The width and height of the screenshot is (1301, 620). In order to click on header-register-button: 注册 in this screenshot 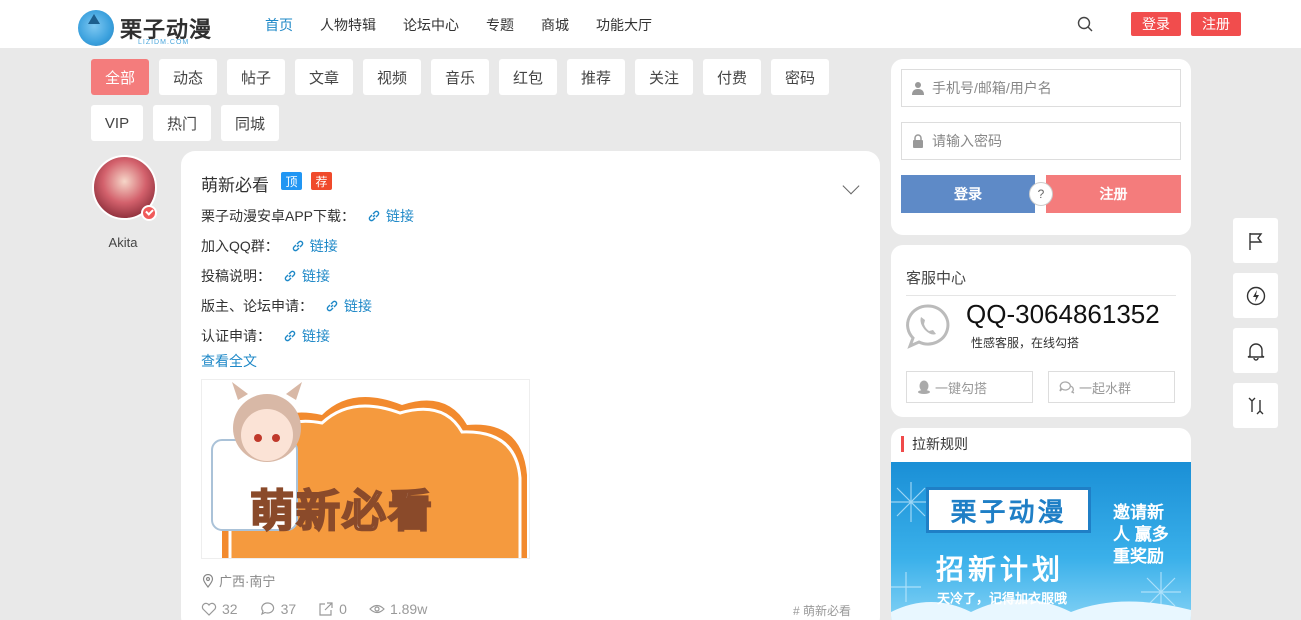, I will do `click(1216, 24)`.